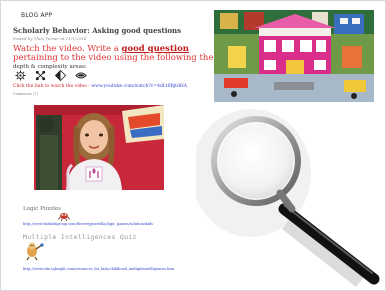 This screenshot has height=291, width=386. I want to click on comments-link: Comments (7), so click(25, 94).